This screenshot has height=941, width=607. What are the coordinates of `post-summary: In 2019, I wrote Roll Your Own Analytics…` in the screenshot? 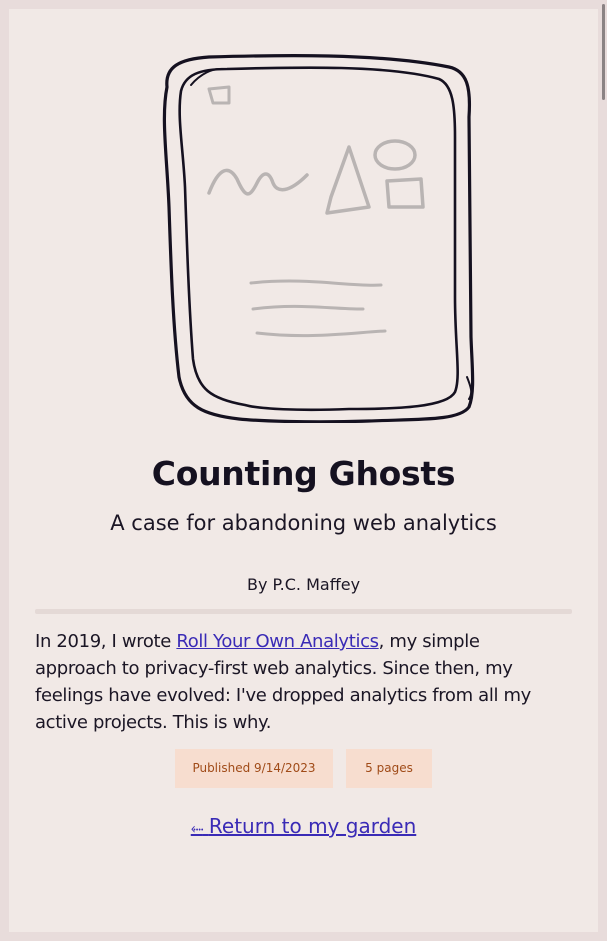 It's located at (295, 682).